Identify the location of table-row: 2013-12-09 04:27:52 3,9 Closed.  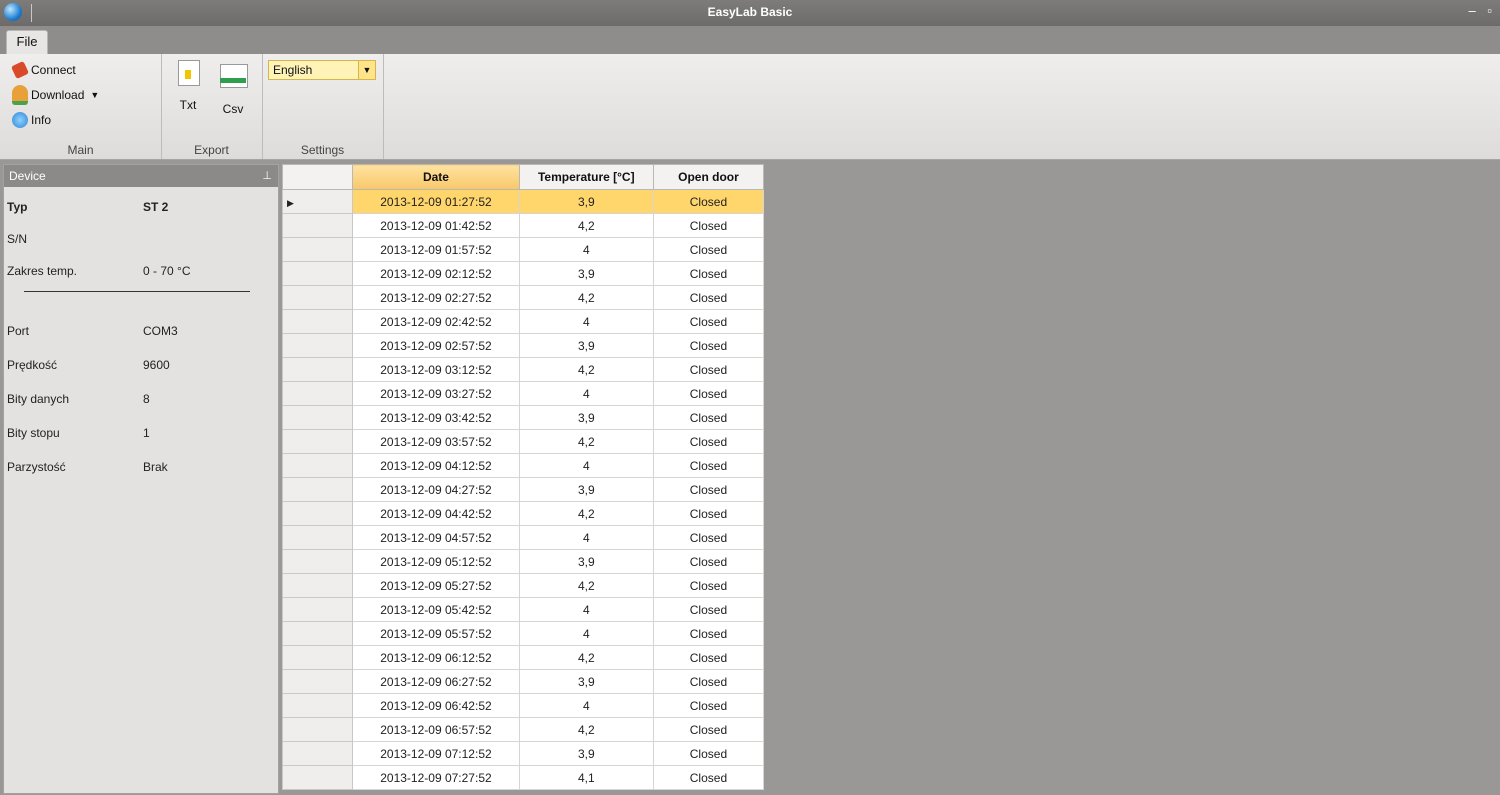
(523, 489).